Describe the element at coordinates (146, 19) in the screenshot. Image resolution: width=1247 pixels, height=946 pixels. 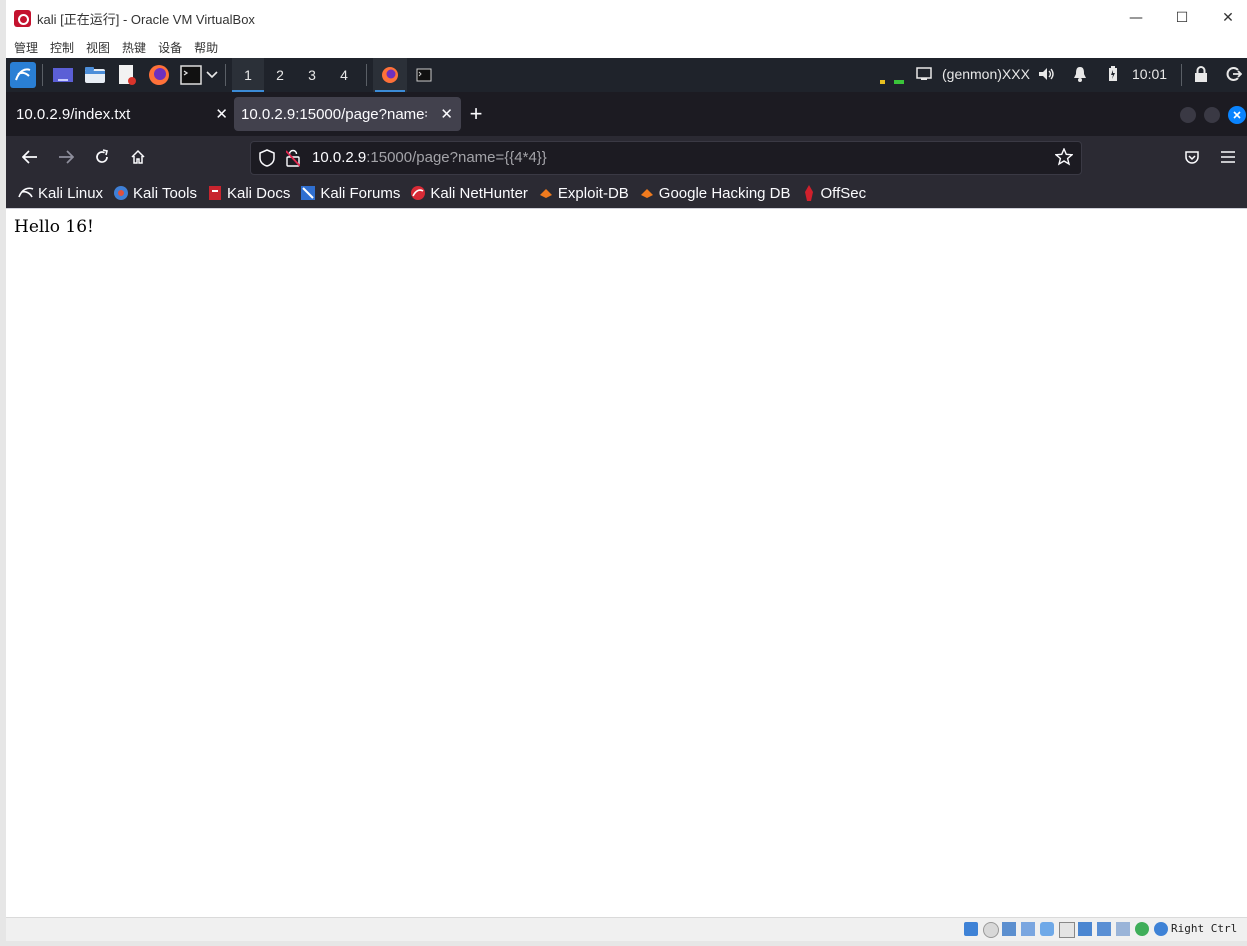
I see `window-title: kali [正在运行] - Oracle VM VirtualBox` at that location.